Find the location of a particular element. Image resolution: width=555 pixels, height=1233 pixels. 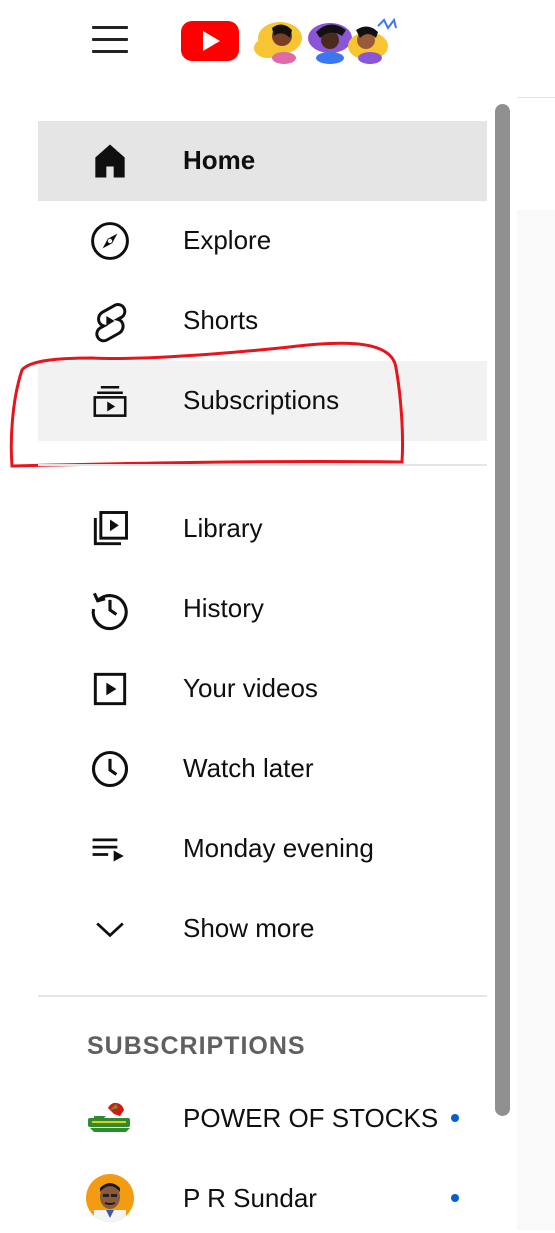

sidebar-item-home: Home is located at coordinates (262, 161).